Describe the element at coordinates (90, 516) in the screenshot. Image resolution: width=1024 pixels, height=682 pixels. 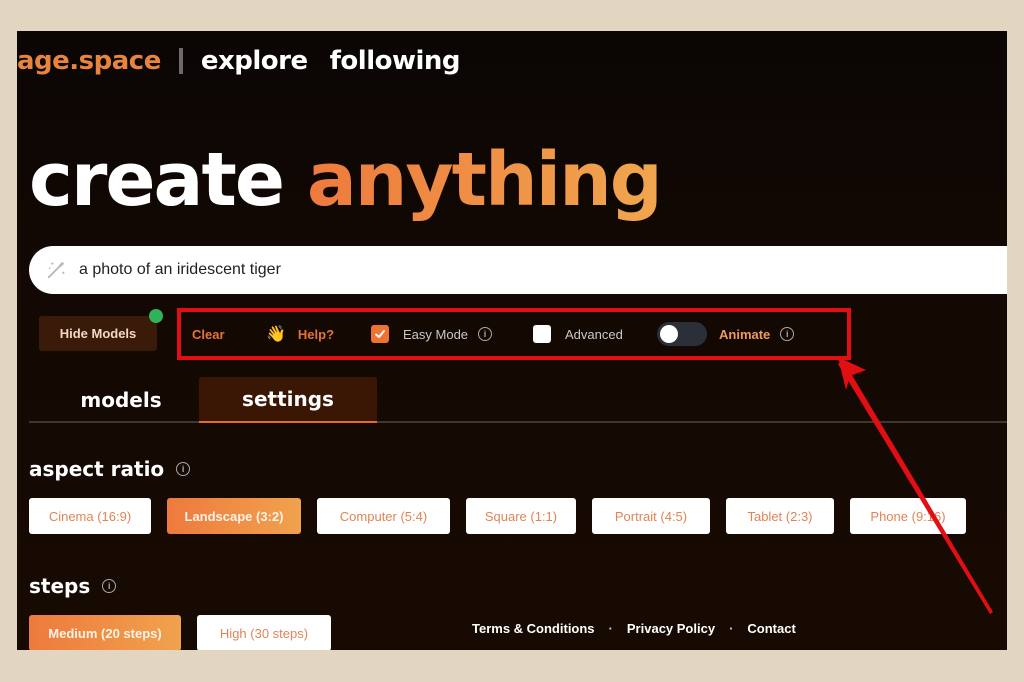
I see `aspect-option-cinema: Cinema (16:9)` at that location.